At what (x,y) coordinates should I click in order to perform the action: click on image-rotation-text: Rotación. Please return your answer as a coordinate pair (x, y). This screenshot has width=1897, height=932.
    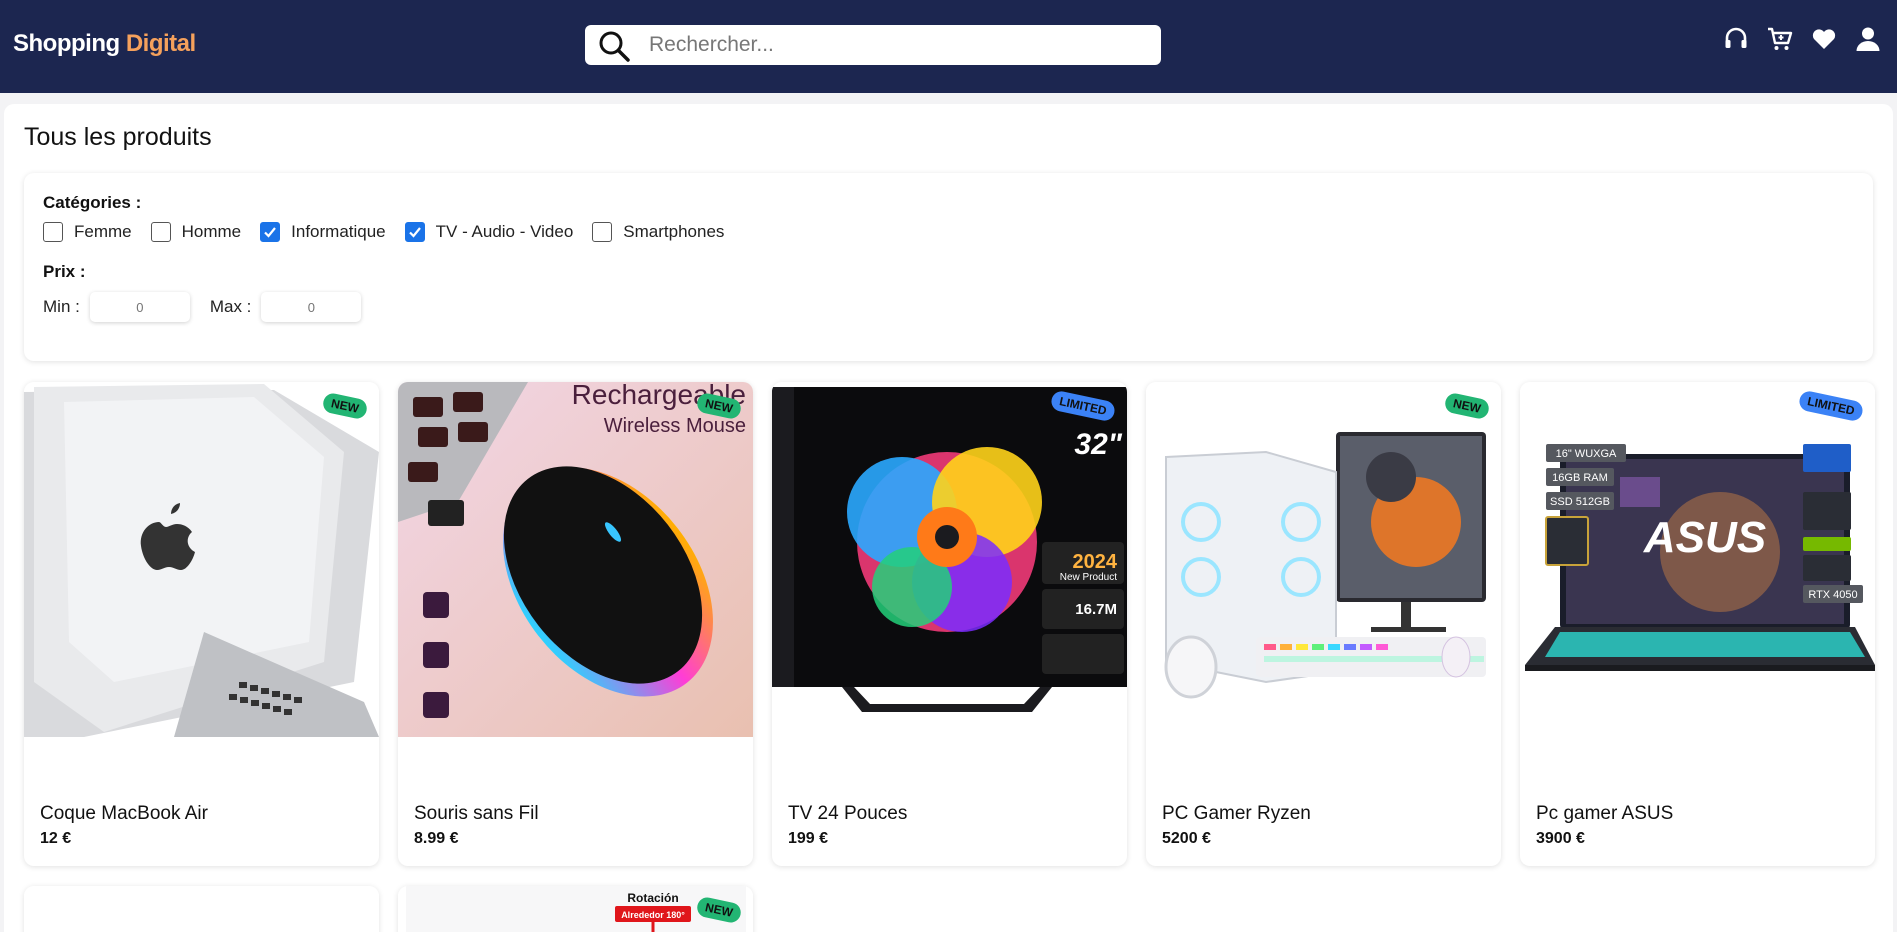
    Looking at the image, I should click on (652, 898).